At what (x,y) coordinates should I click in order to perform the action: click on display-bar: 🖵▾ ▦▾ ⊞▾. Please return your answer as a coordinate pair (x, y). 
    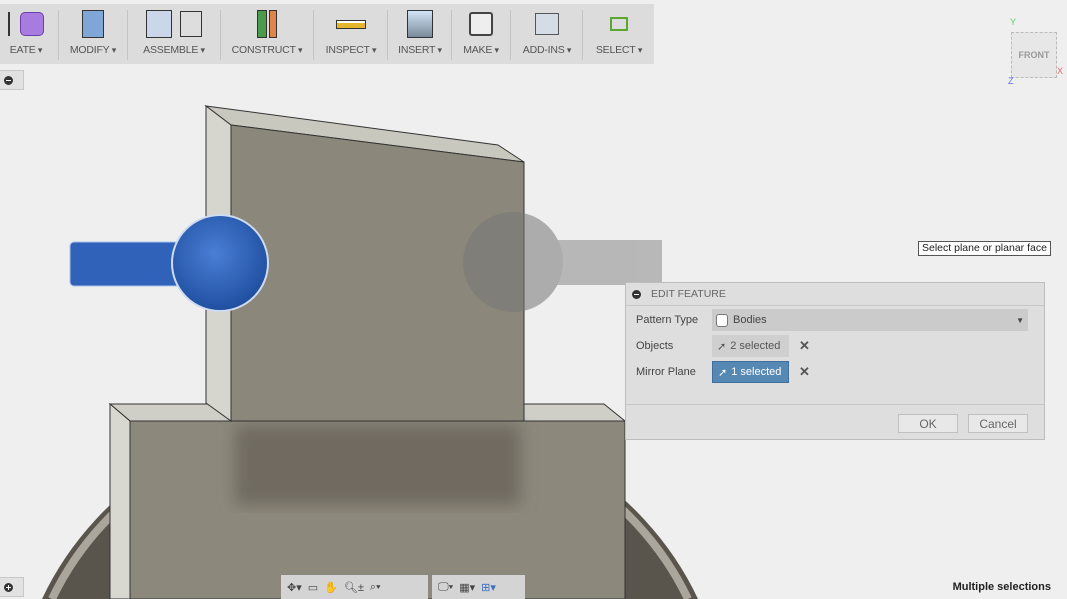
    Looking at the image, I should click on (478, 587).